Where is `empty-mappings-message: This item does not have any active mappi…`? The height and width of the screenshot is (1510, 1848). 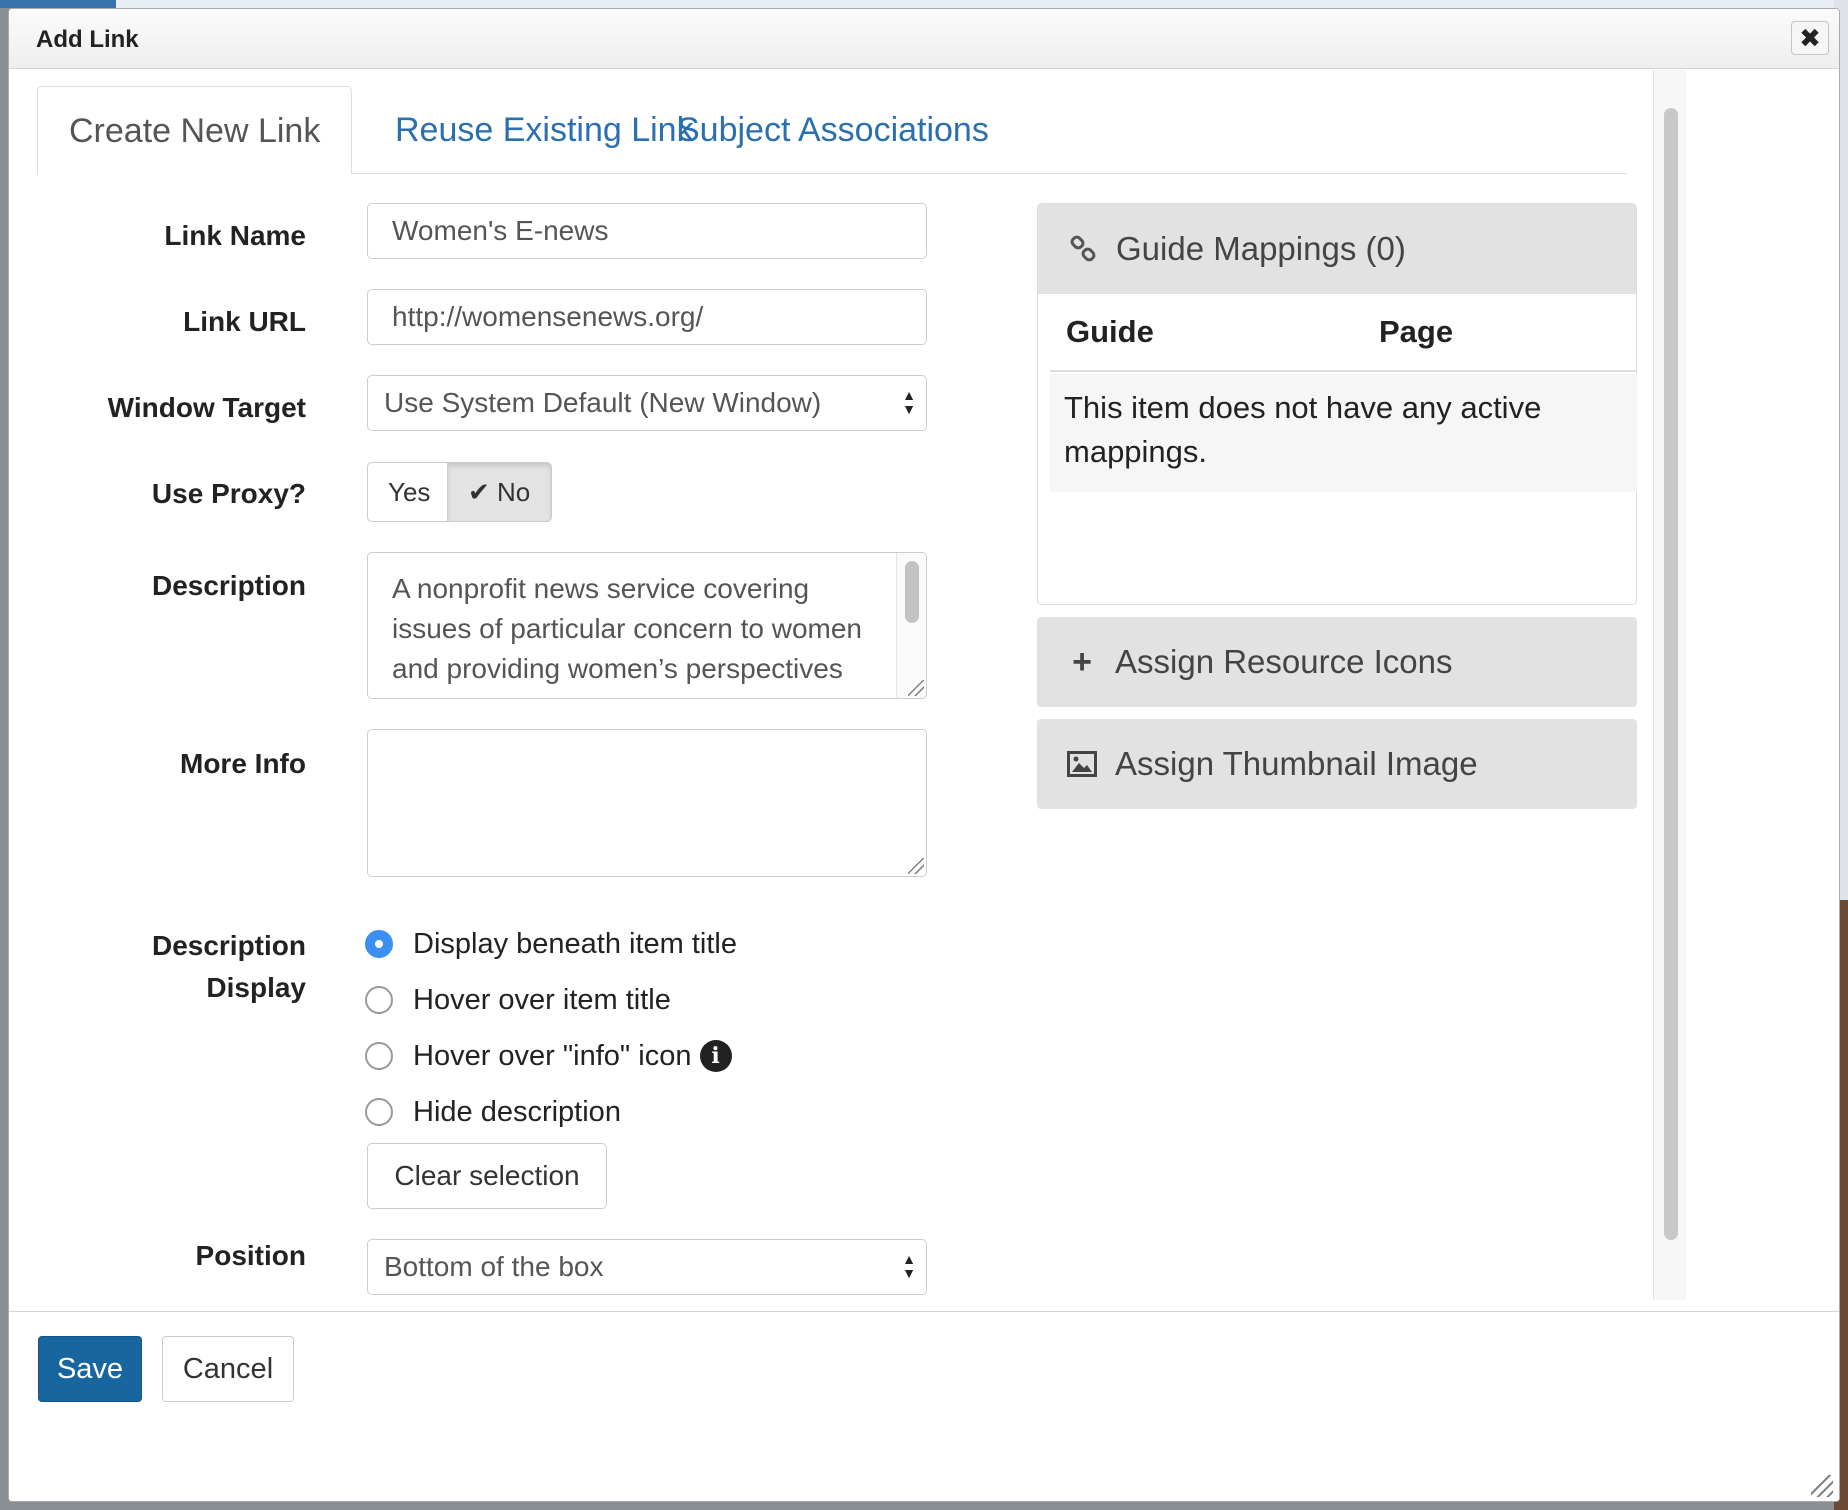 empty-mappings-message: This item does not have any active mappi… is located at coordinates (1343, 433).